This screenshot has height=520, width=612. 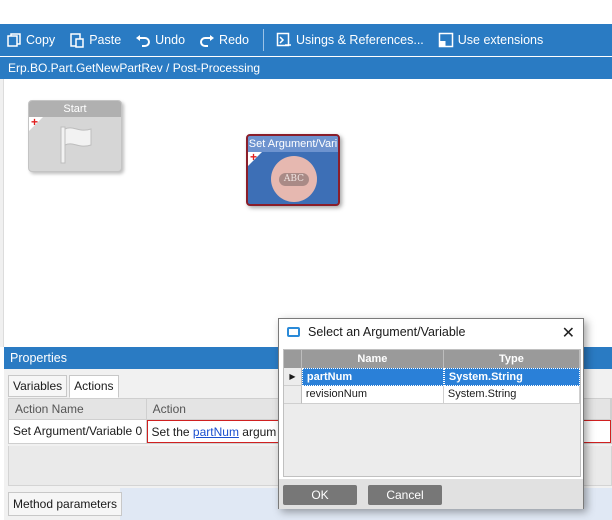 I want to click on references-icon, so click(x=283, y=39).